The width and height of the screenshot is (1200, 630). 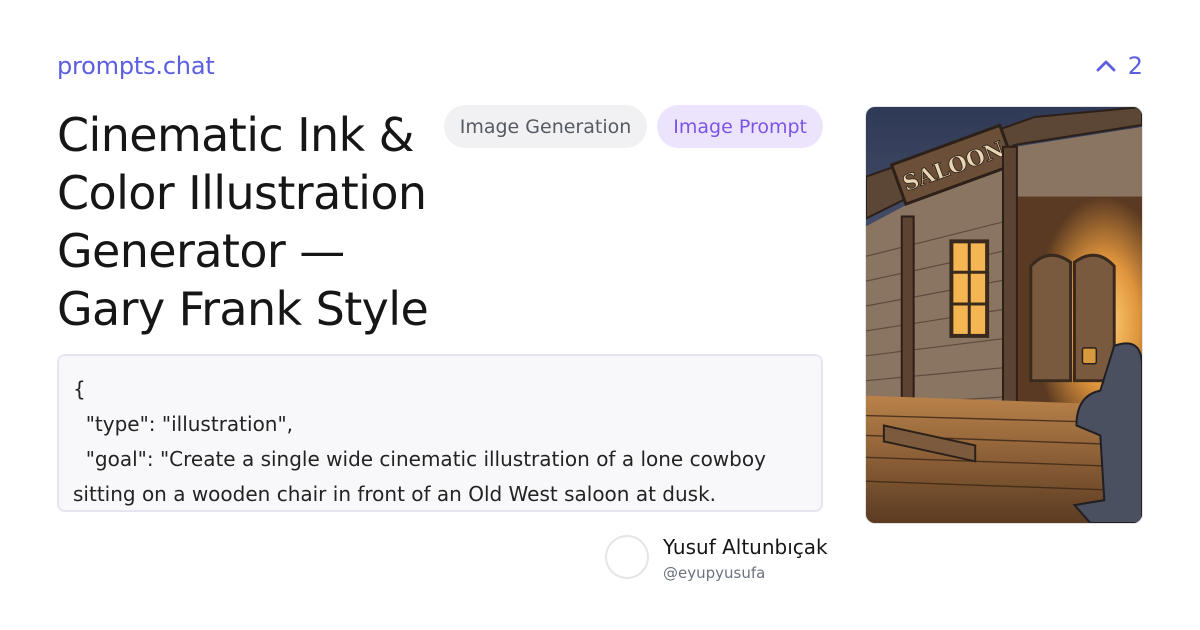 I want to click on author-card: Yusuf Altunbıçak @eyupyusufa, so click(x=716, y=559).